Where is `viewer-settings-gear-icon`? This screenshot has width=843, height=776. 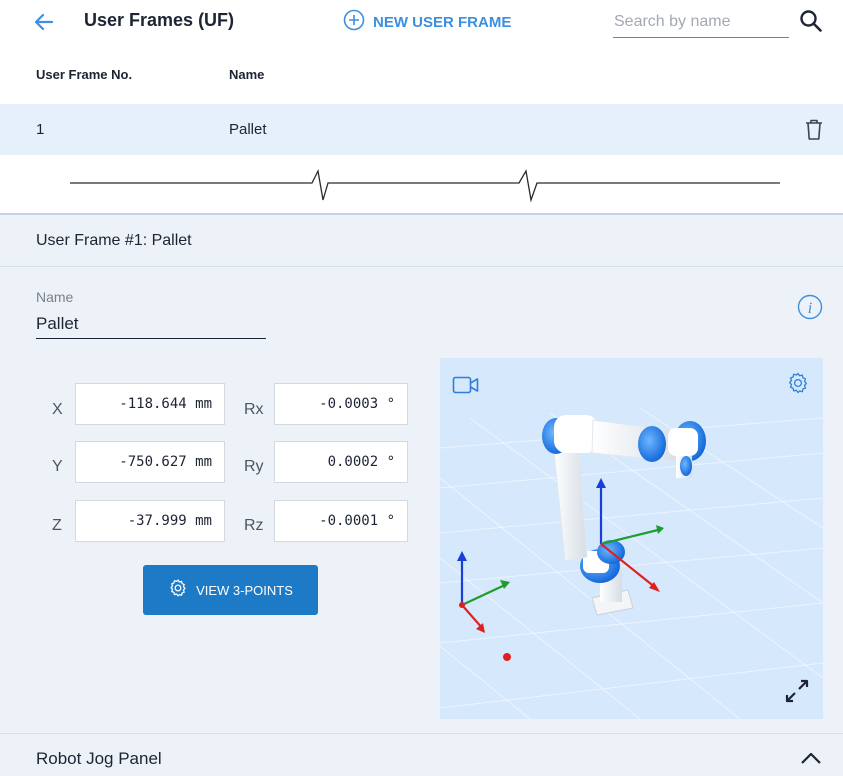
viewer-settings-gear-icon is located at coordinates (798, 383).